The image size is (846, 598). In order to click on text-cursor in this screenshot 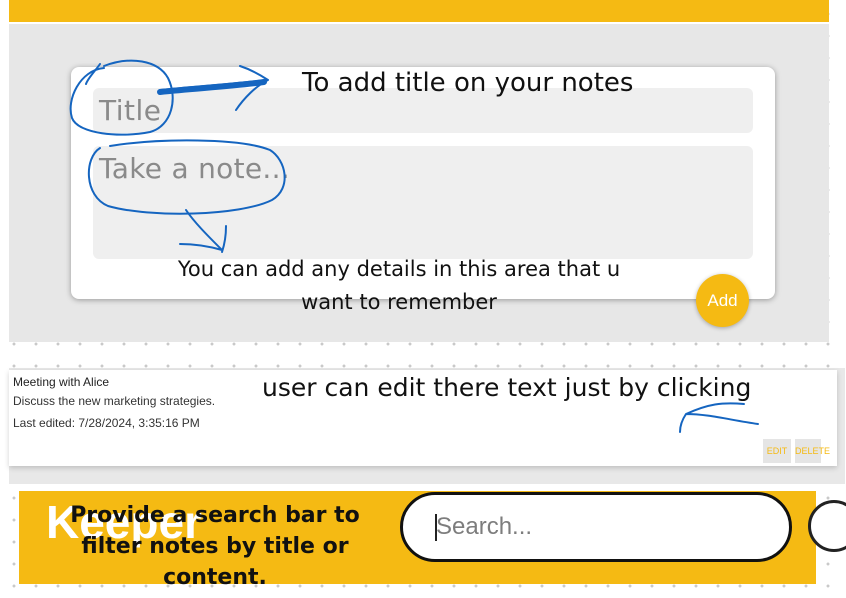, I will do `click(436, 527)`.